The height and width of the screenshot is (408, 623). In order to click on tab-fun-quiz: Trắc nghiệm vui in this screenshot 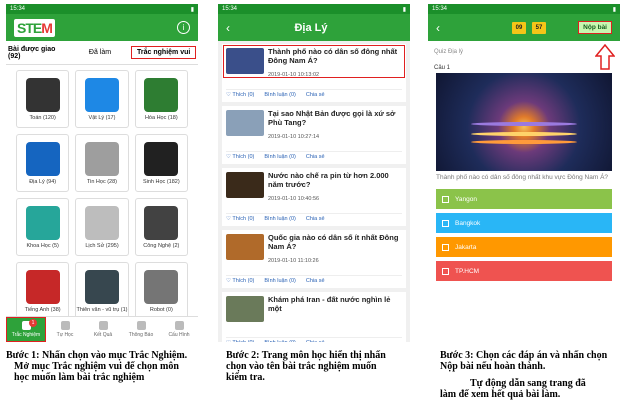, I will do `click(164, 52)`.